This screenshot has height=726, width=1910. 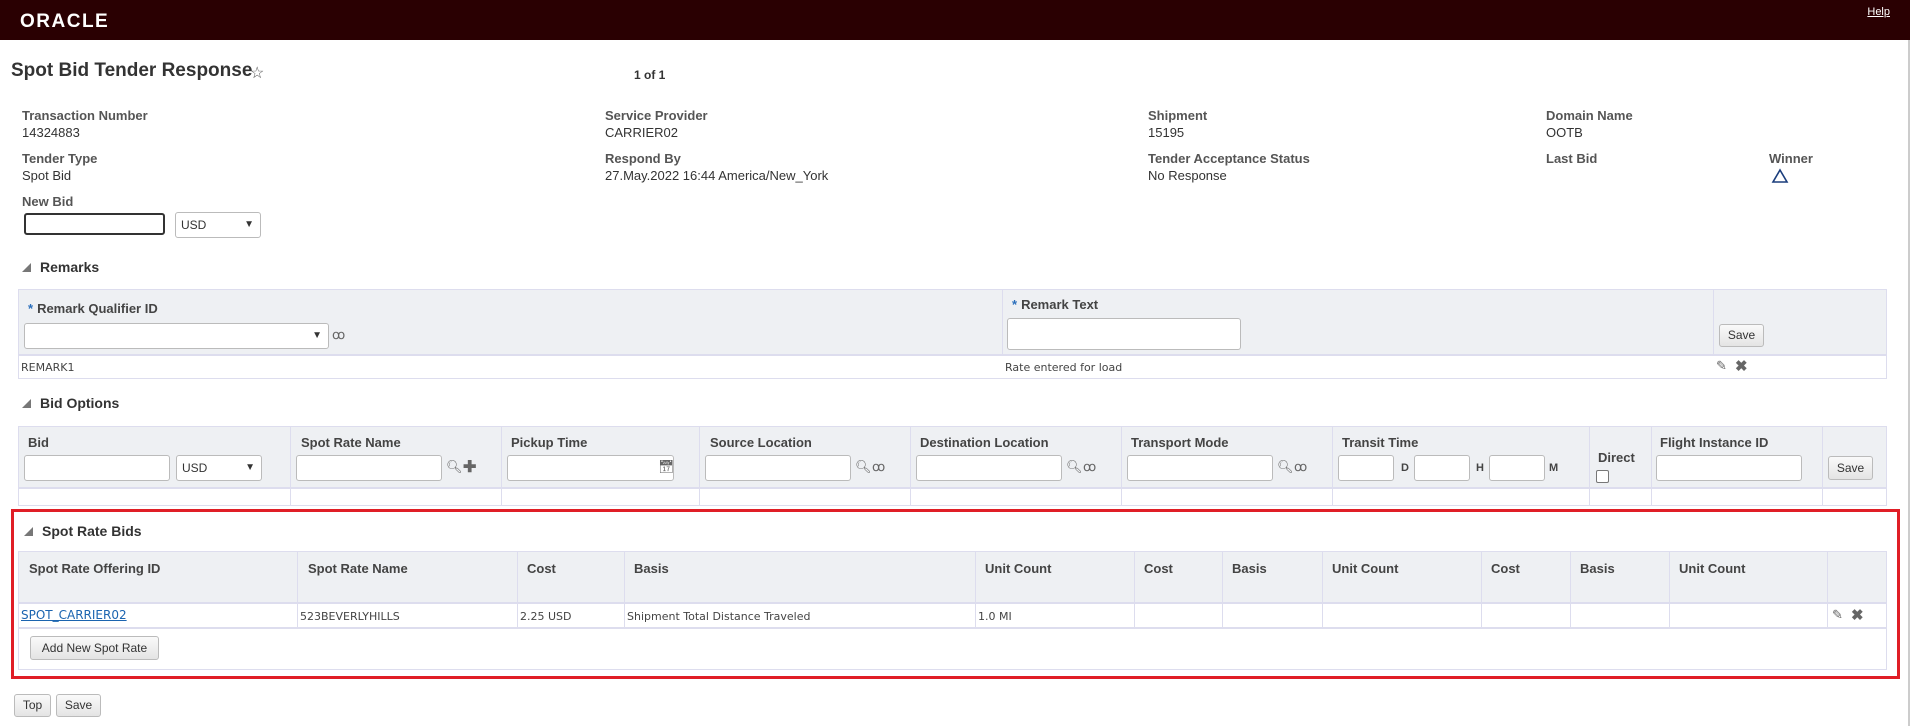 I want to click on add-plus-icon: ✚, so click(x=469, y=467).